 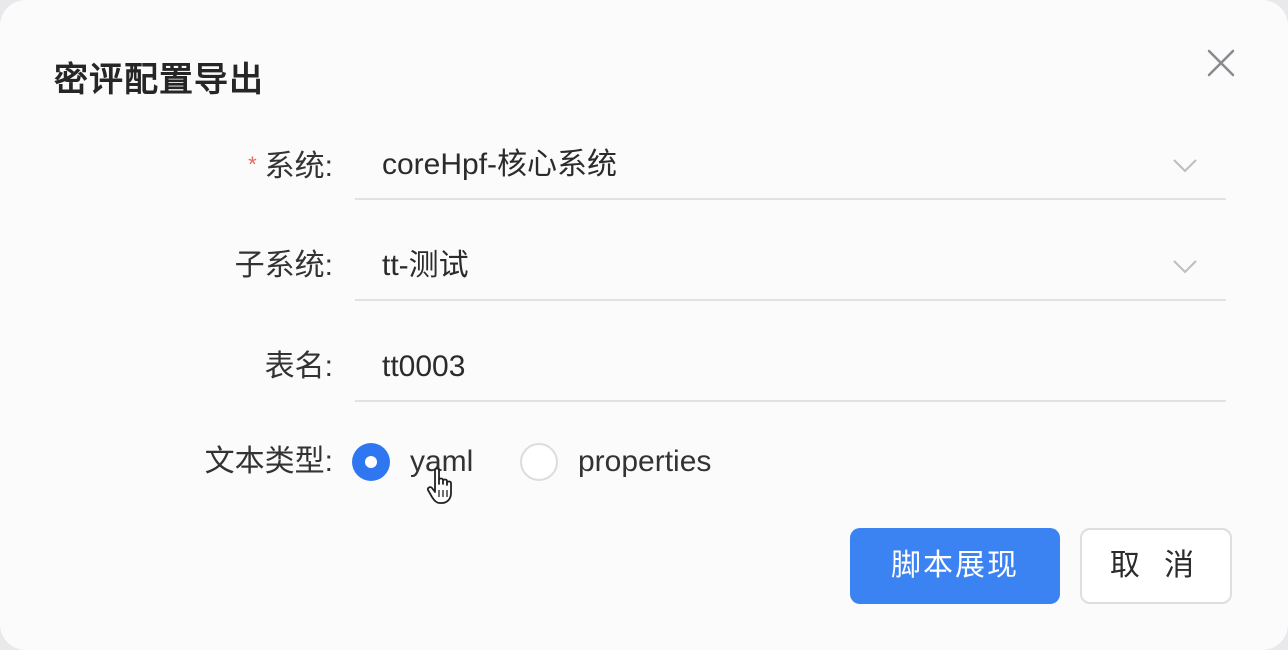 What do you see at coordinates (425, 265) in the screenshot?
I see `subsystem-select-value: tt-测试` at bounding box center [425, 265].